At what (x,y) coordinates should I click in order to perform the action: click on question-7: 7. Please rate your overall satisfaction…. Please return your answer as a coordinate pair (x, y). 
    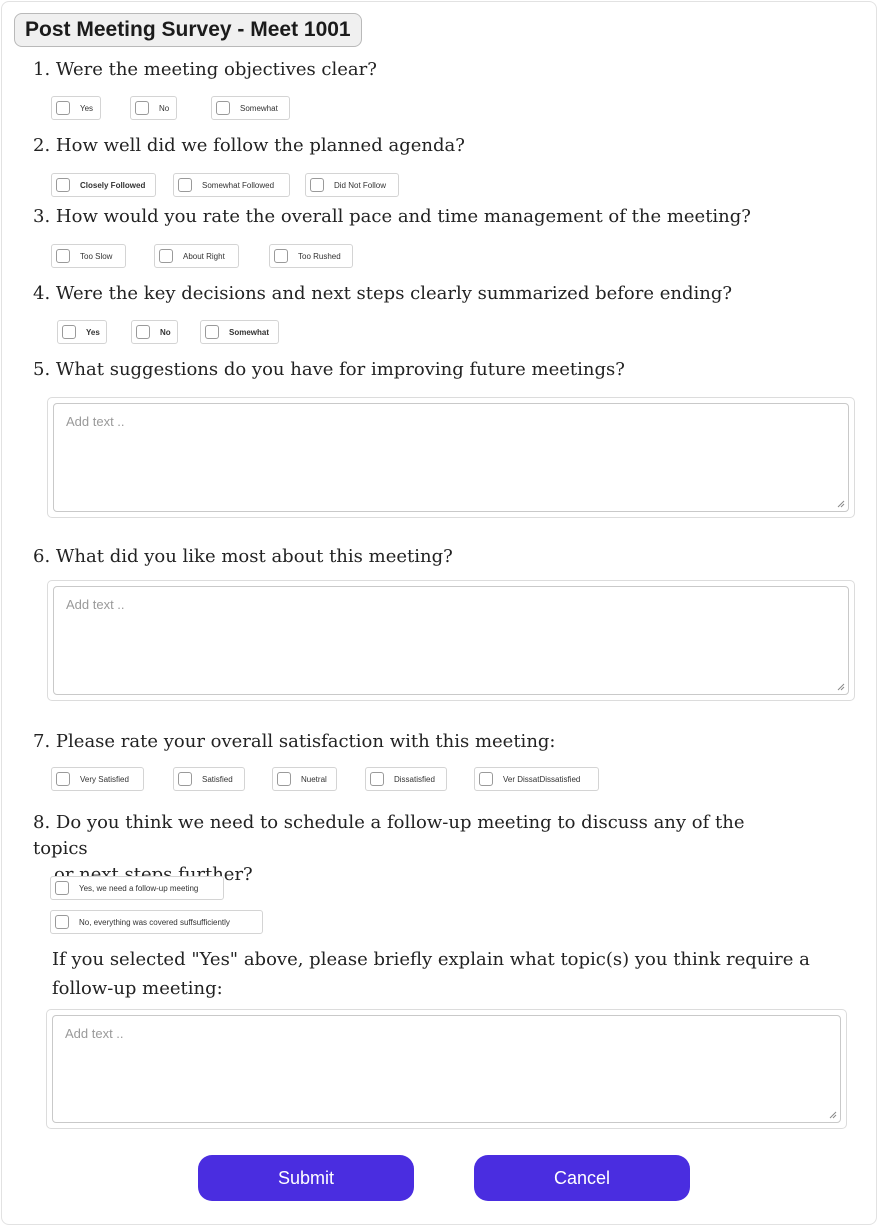
    Looking at the image, I should click on (294, 742).